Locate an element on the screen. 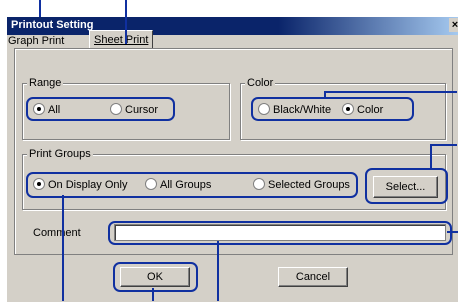 The height and width of the screenshot is (302, 458). color-bw-radio: Black/White is located at coordinates (294, 109).